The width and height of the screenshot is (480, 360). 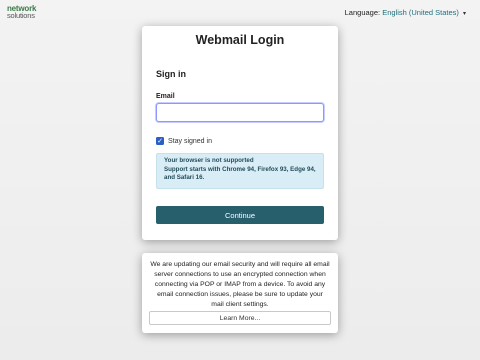 I want to click on language-value: English (United States), so click(x=420, y=12).